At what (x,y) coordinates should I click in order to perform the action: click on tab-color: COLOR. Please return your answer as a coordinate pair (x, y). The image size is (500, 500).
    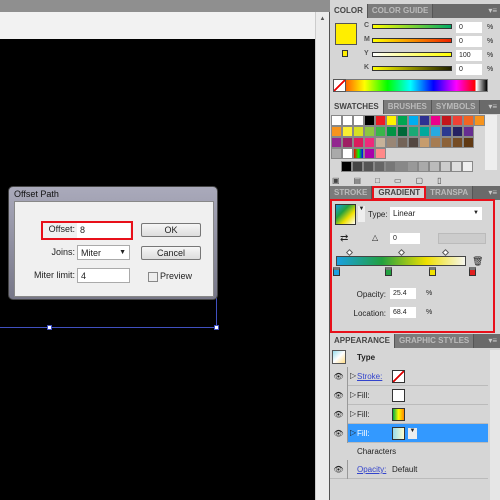
    Looking at the image, I should click on (349, 11).